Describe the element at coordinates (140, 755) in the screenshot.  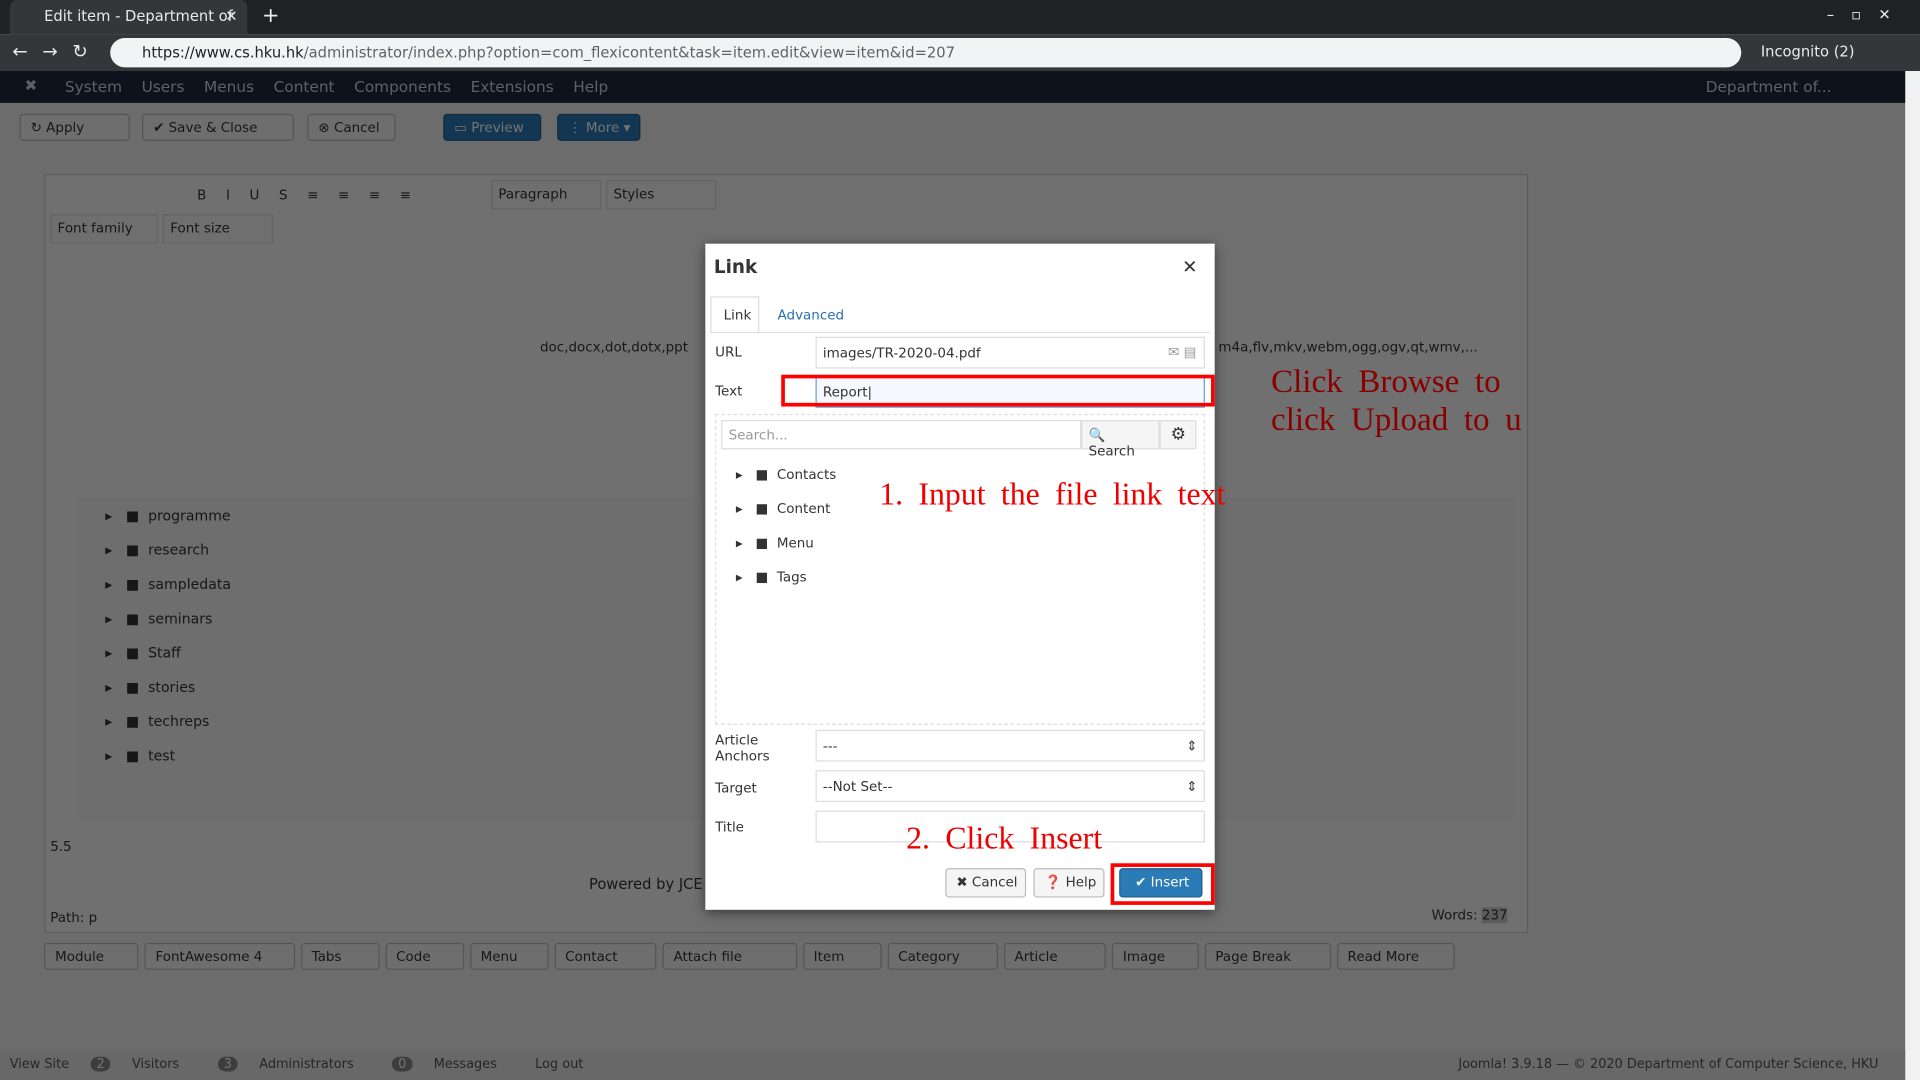
I see `folder-item: ▸ ■ test` at that location.